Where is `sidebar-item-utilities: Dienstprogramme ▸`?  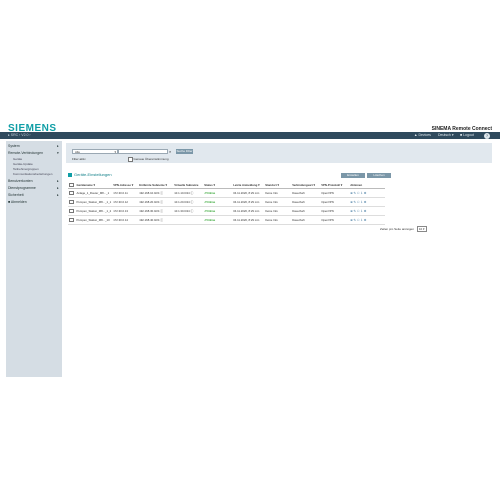 sidebar-item-utilities: Dienstprogramme ▸ is located at coordinates (33, 188).